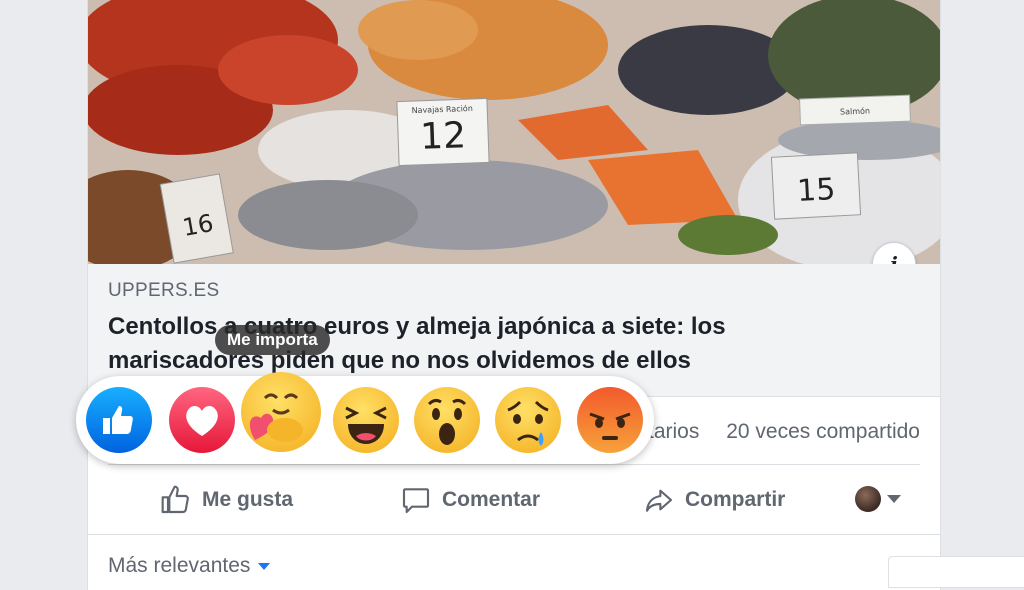 The height and width of the screenshot is (590, 1024). Describe the element at coordinates (823, 432) in the screenshot. I see `shares-count: 20 veces compartido` at that location.